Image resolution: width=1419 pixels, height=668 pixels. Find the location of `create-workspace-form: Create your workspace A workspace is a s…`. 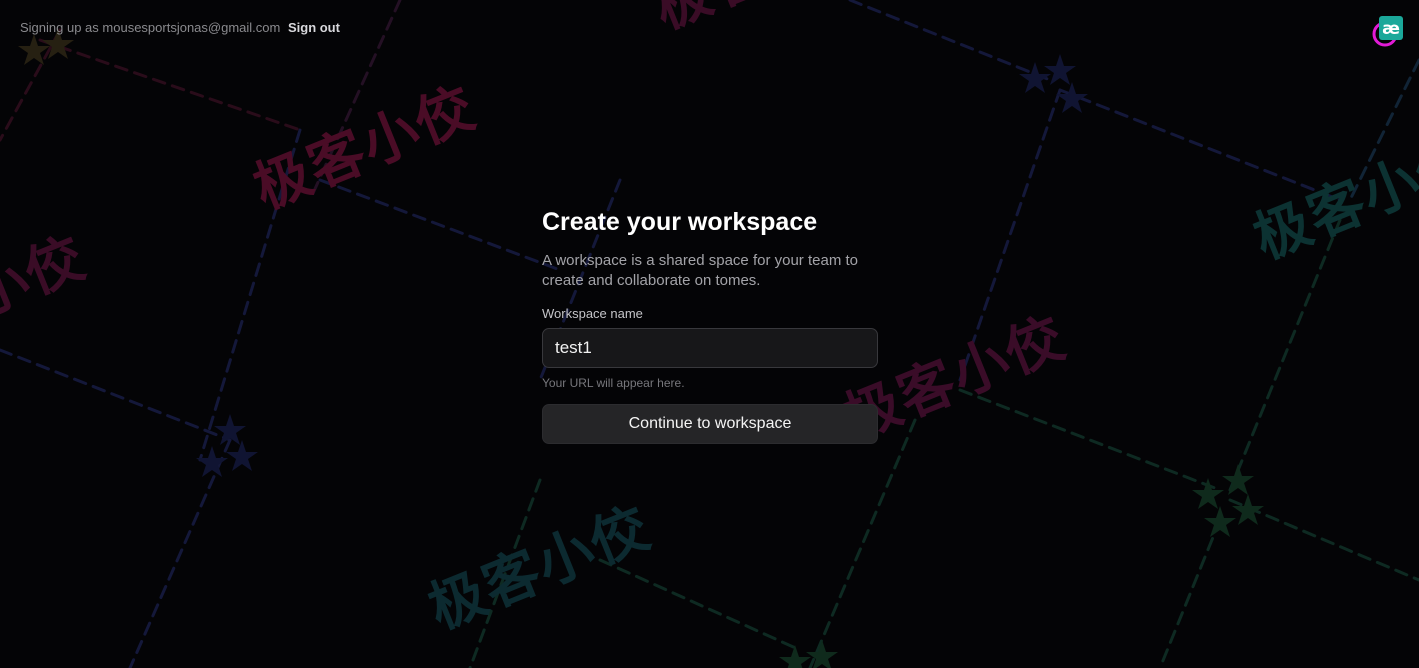

create-workspace-form: Create your workspace A workspace is a s… is located at coordinates (710, 325).